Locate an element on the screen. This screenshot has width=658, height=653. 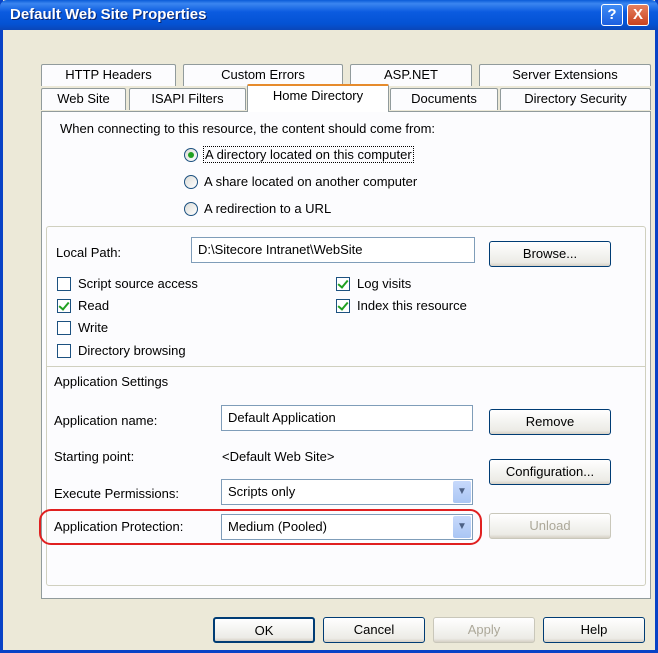
index-resource-label: Index this resource is located at coordinates (412, 305).